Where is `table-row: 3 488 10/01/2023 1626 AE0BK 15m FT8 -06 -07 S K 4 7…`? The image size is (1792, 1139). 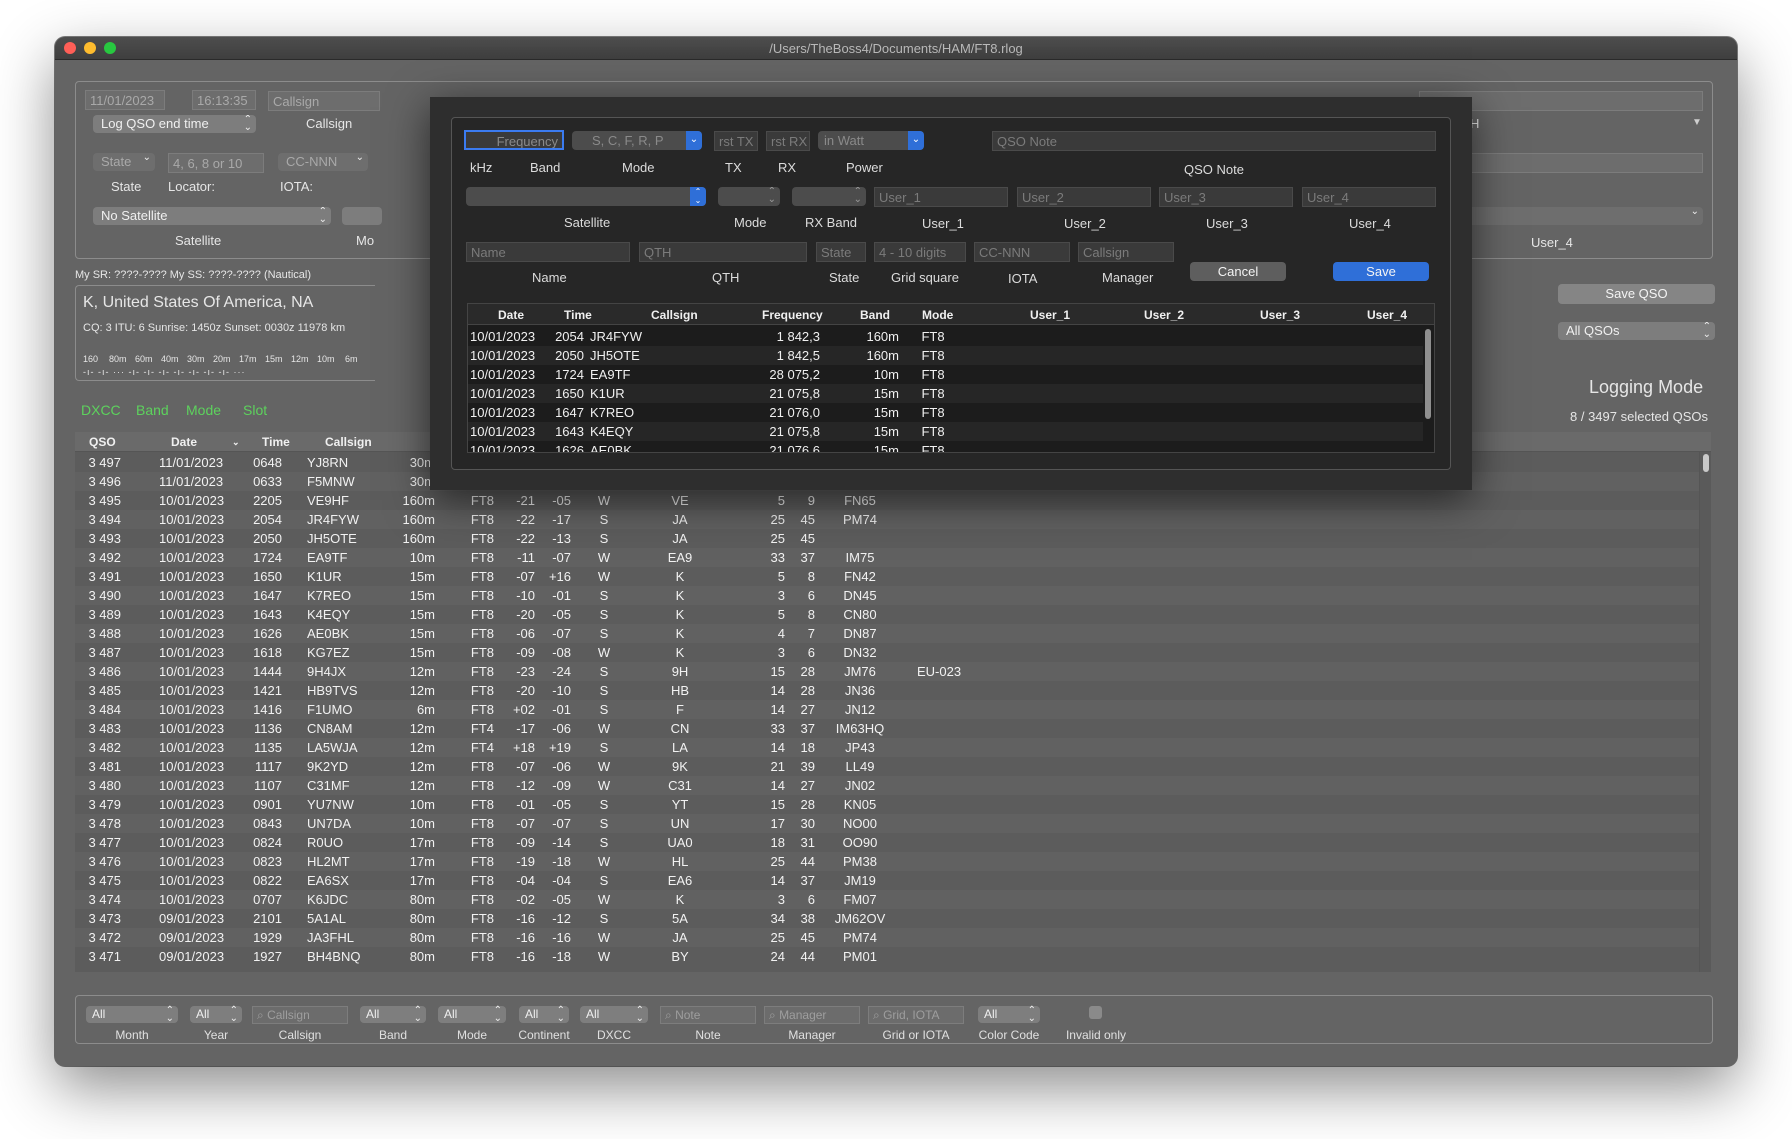 table-row: 3 488 10/01/2023 1626 AE0BK 15m FT8 -06 -07 S K 4 7… is located at coordinates (887, 633).